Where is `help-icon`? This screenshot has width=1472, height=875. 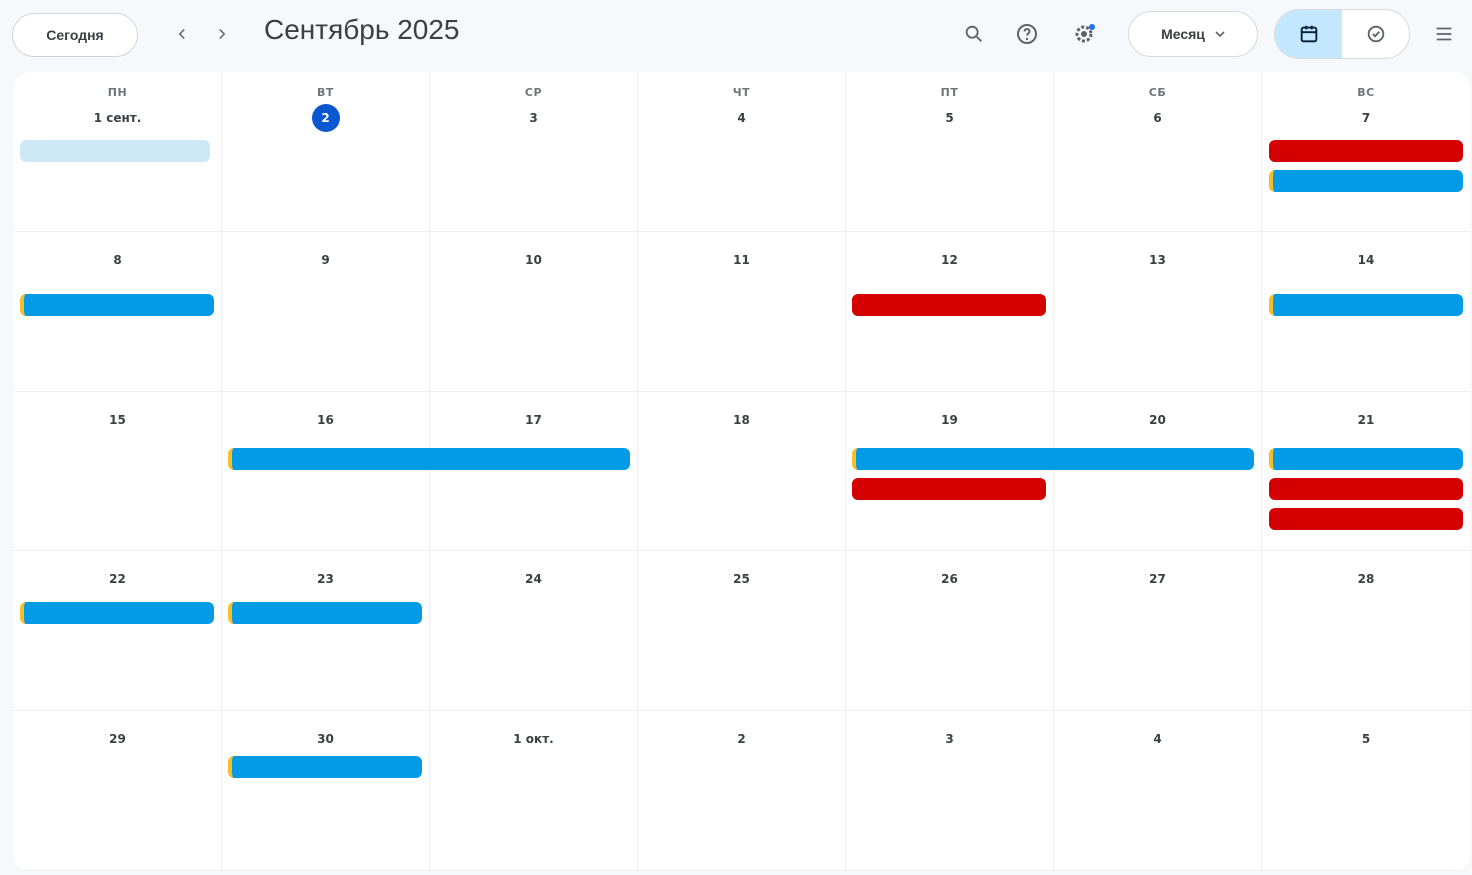 help-icon is located at coordinates (1027, 34).